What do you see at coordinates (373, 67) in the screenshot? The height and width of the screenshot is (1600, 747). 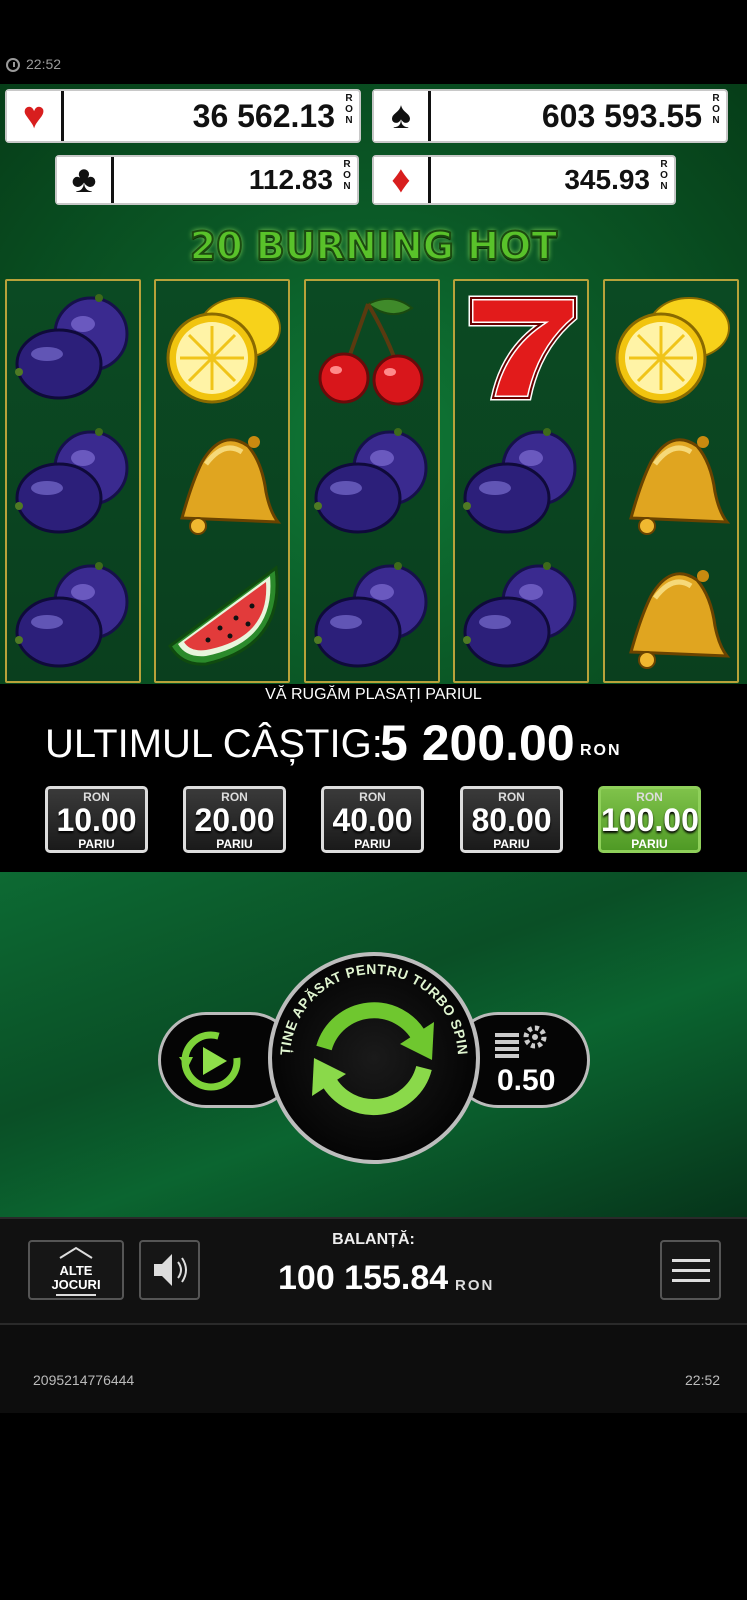 I see `status-bar: 22:52` at bounding box center [373, 67].